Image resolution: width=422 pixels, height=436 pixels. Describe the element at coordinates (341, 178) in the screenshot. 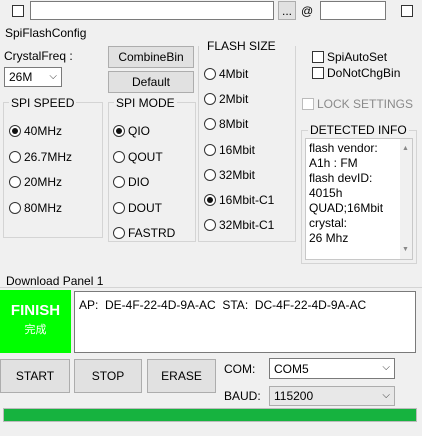

I see `detected-info-line: flash devID:` at that location.